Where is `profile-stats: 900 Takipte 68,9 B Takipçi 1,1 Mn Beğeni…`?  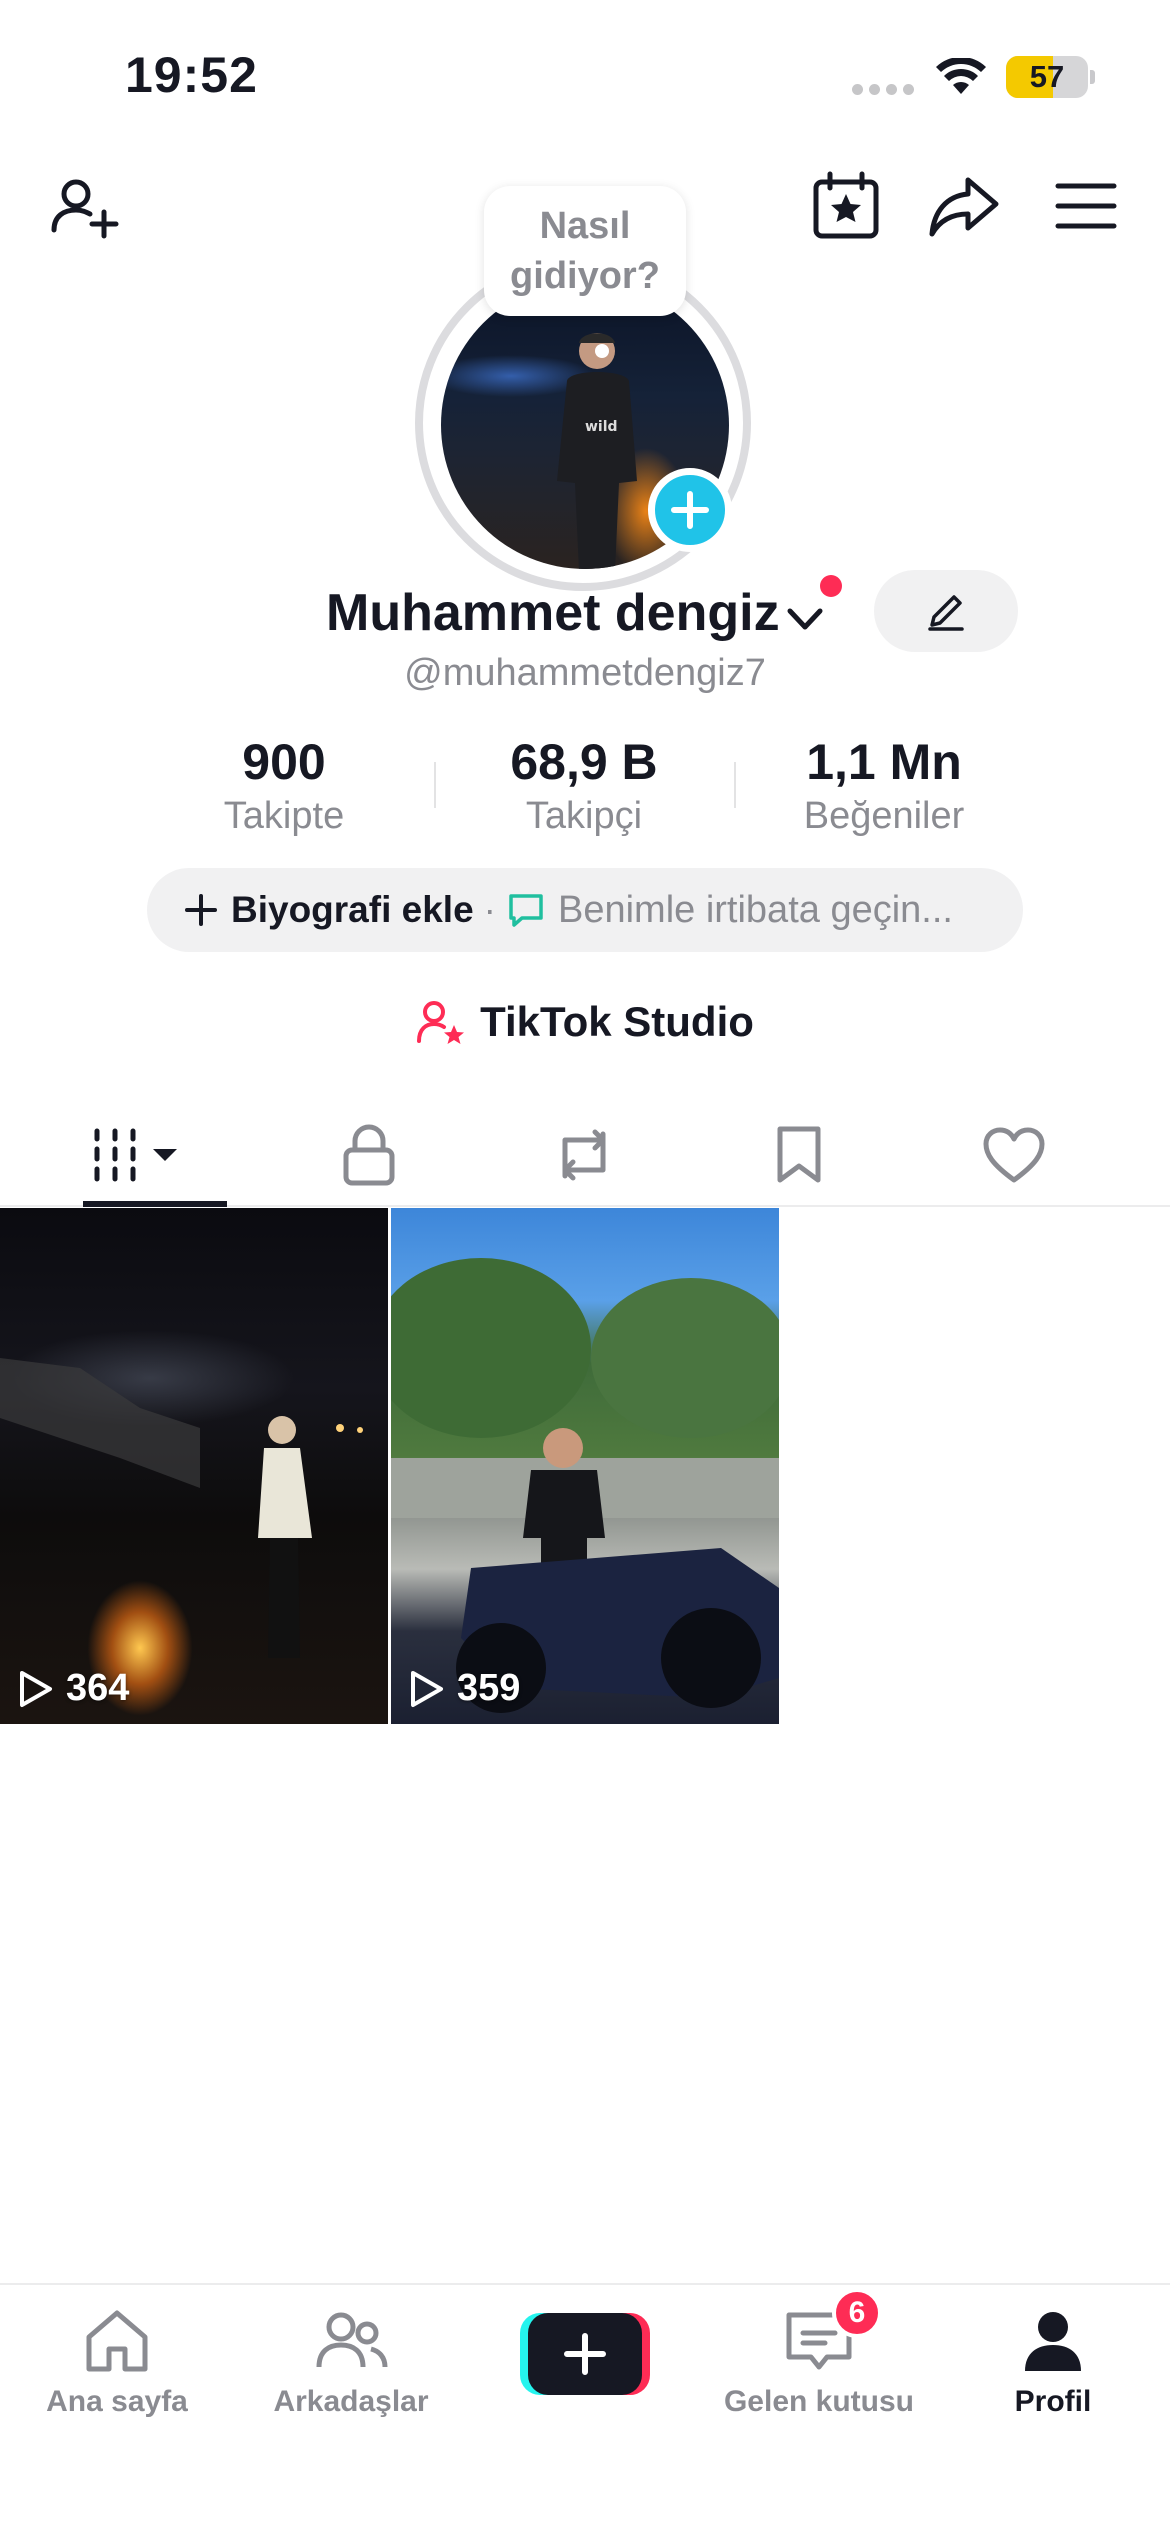
profile-stats: 900 Takipte 68,9 B Takipçi 1,1 Mn Beğeni… is located at coordinates (585, 785).